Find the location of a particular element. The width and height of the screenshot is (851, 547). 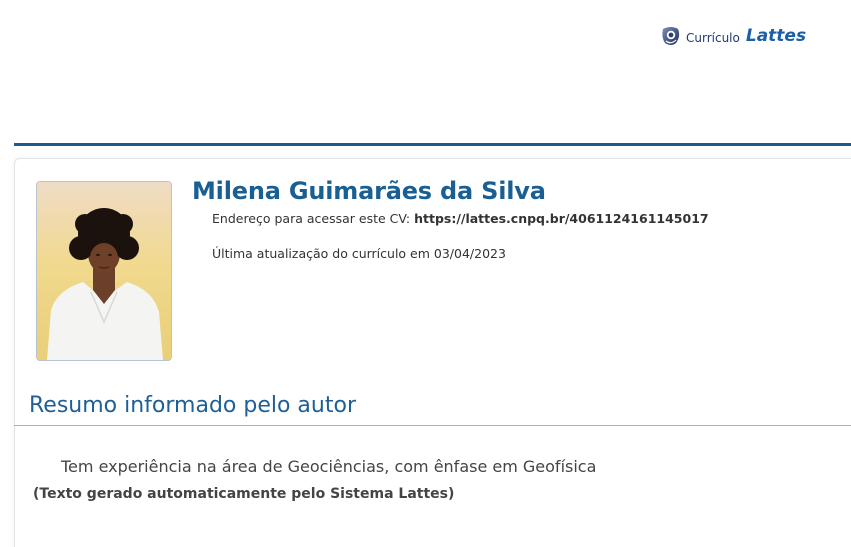

logo-prefix-text: Currículo is located at coordinates (713, 37).